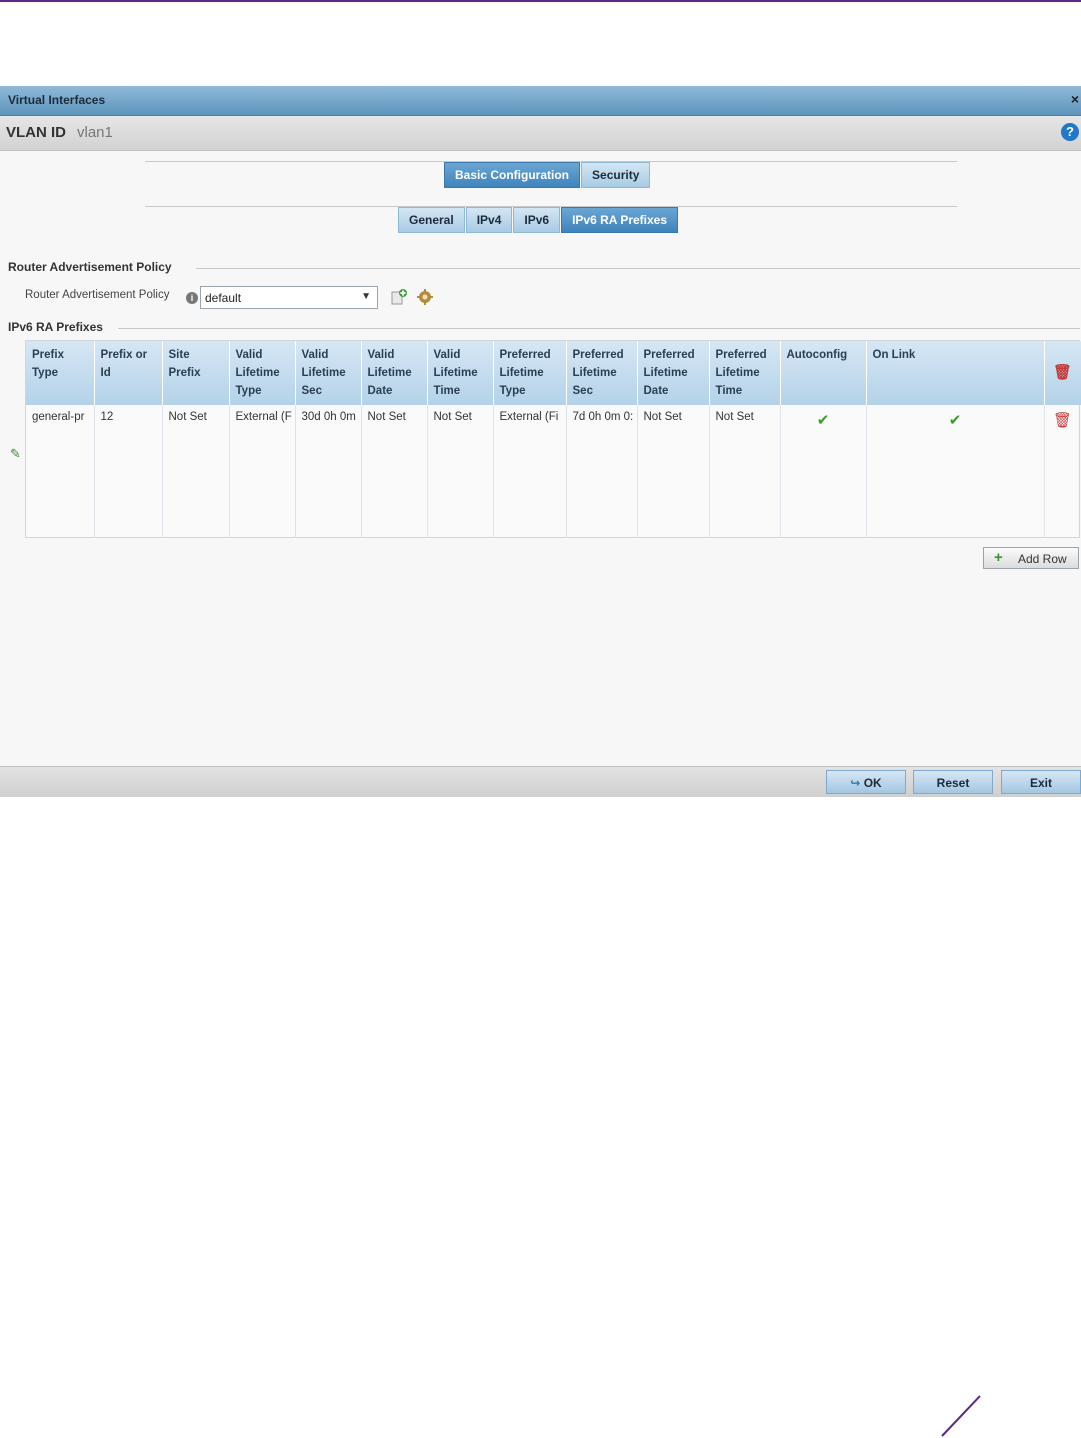 The image size is (1081, 1438). I want to click on create-policy-icon, so click(399, 297).